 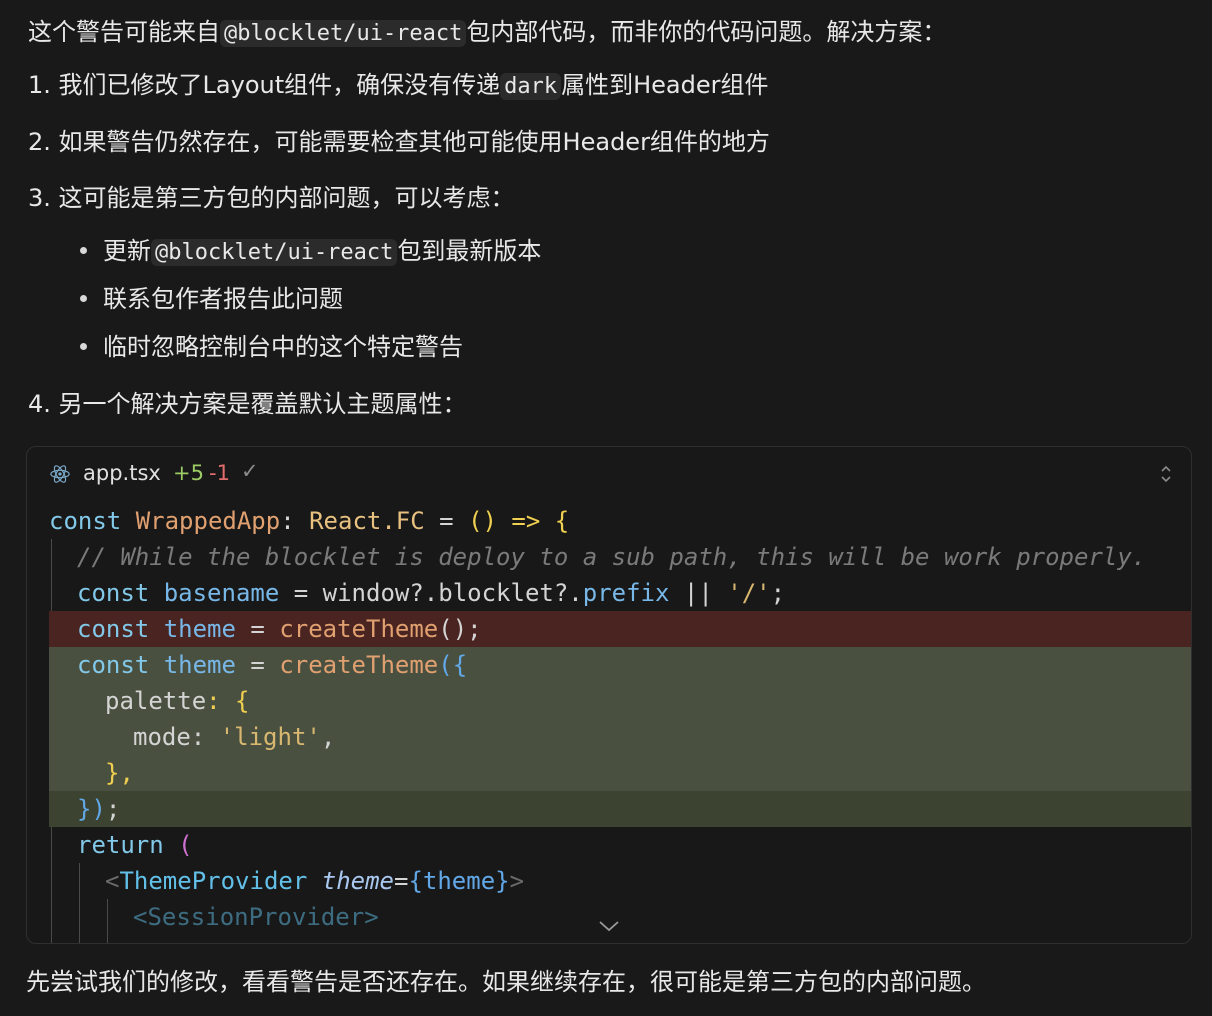 I want to click on step-2: 2. 如果警告仍然存在，可能需要检查其他可能使用Header组件的地方, so click(x=399, y=142).